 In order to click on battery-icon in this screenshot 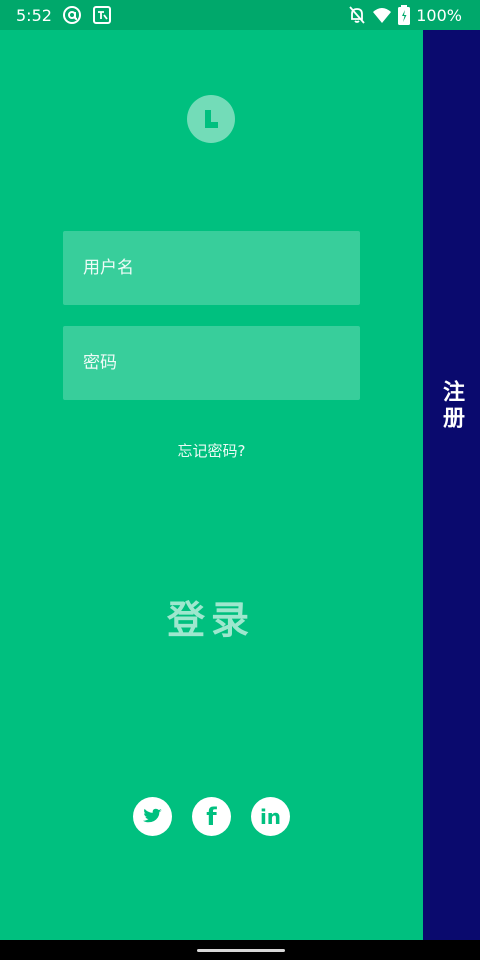, I will do `click(404, 15)`.